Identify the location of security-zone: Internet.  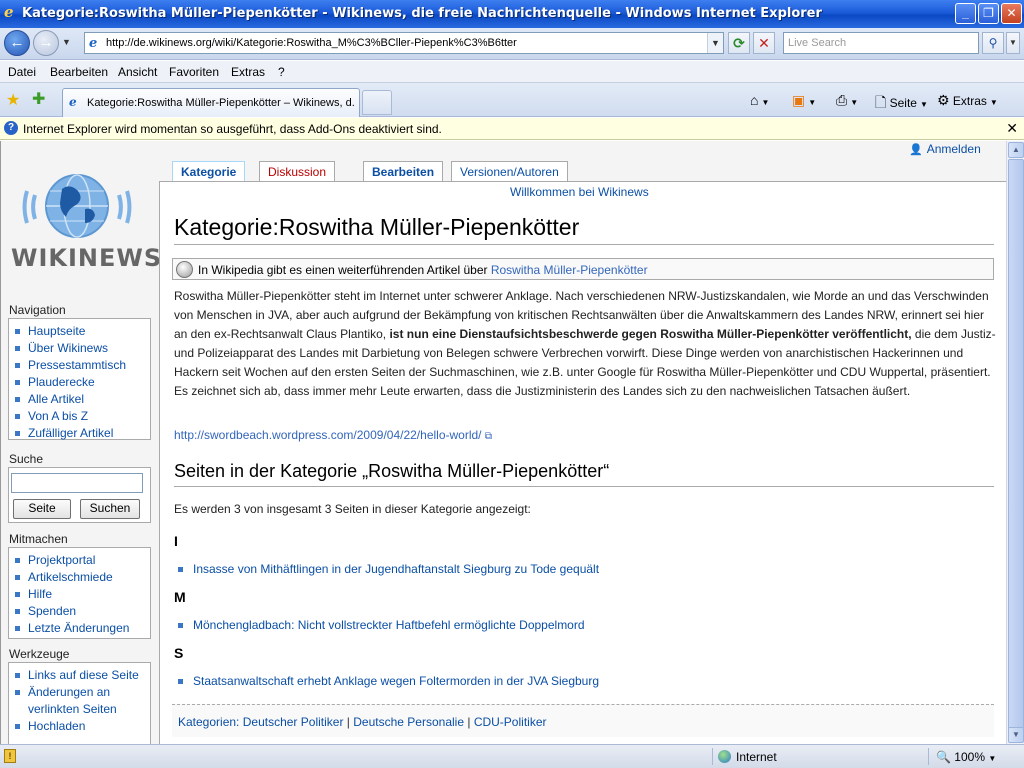
(747, 757).